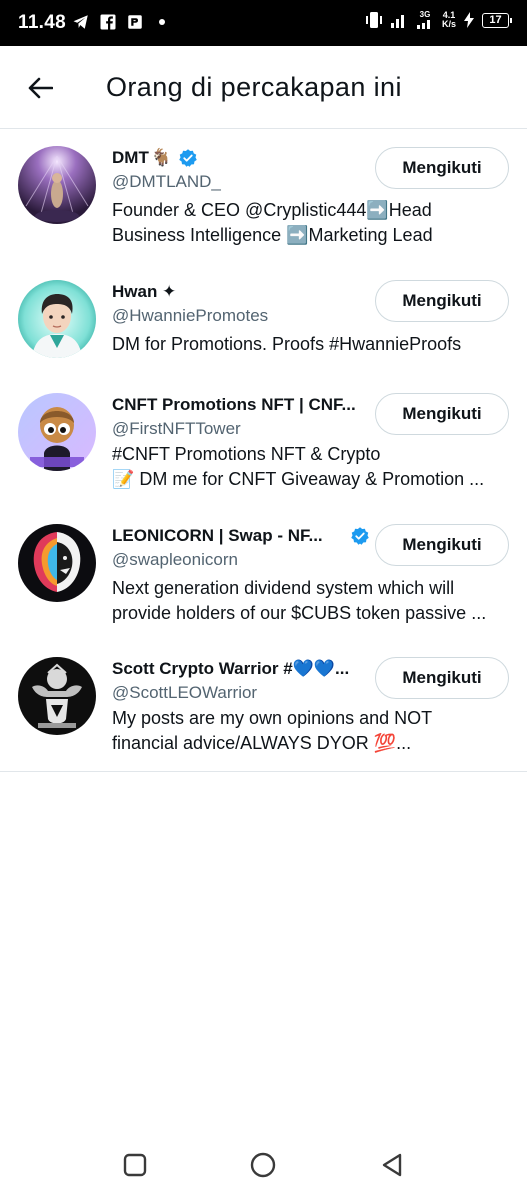  I want to click on recents-button, so click(135, 1165).